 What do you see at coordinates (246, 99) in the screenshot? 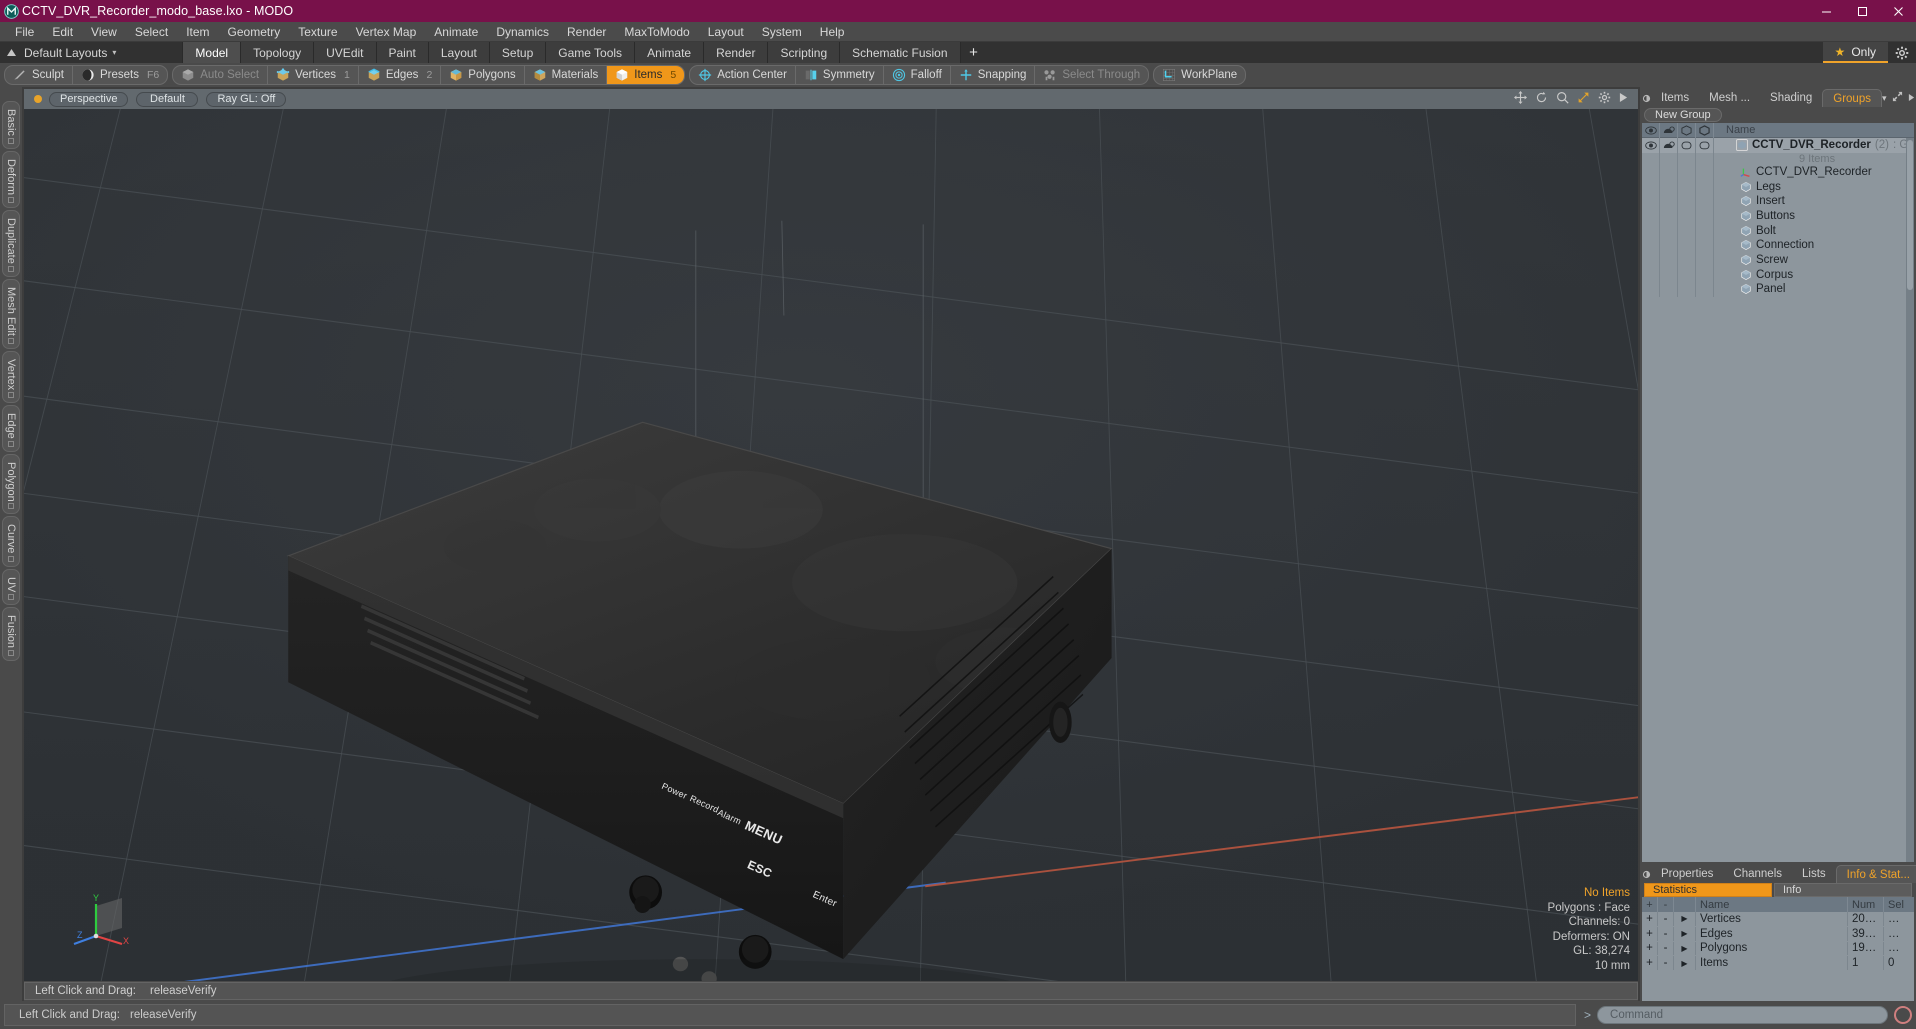
I see `viewport-raygl-dropdown: Ray GL: Off` at bounding box center [246, 99].